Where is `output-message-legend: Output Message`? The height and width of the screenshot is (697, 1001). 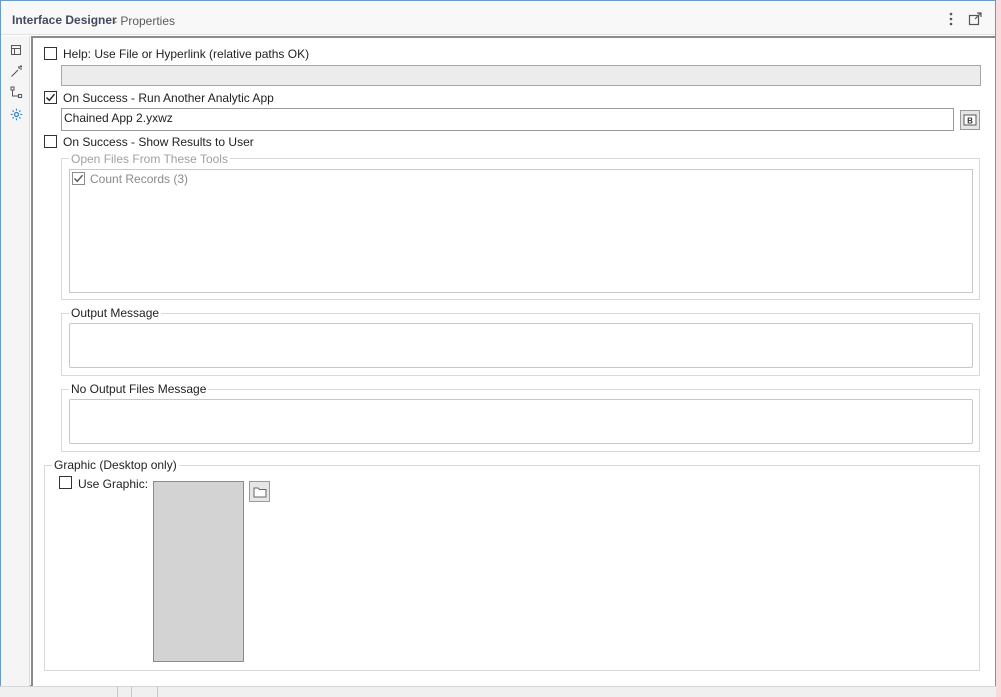
output-message-legend: Output Message is located at coordinates (115, 313).